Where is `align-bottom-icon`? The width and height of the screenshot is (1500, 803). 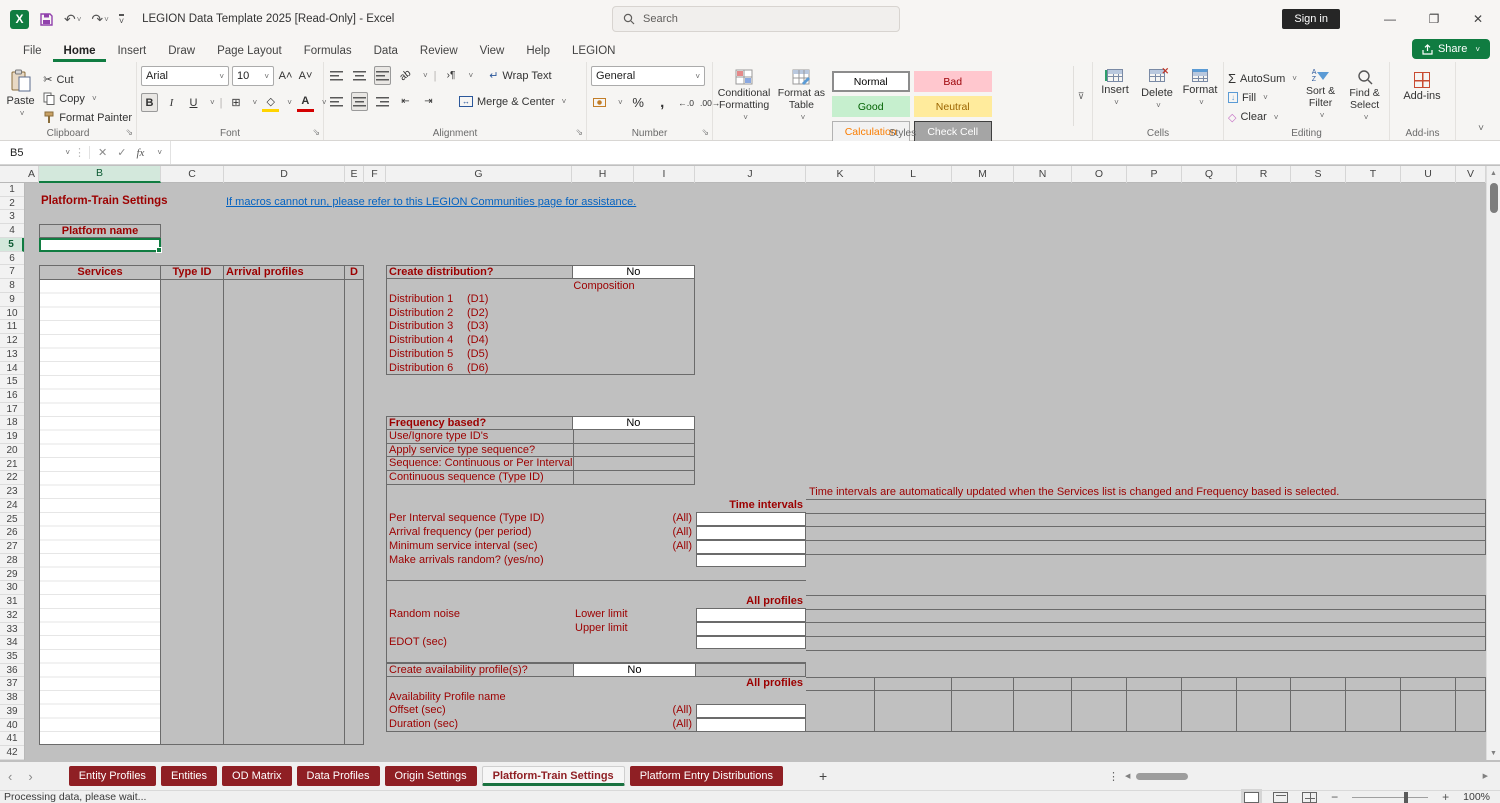
align-bottom-icon is located at coordinates (382, 75).